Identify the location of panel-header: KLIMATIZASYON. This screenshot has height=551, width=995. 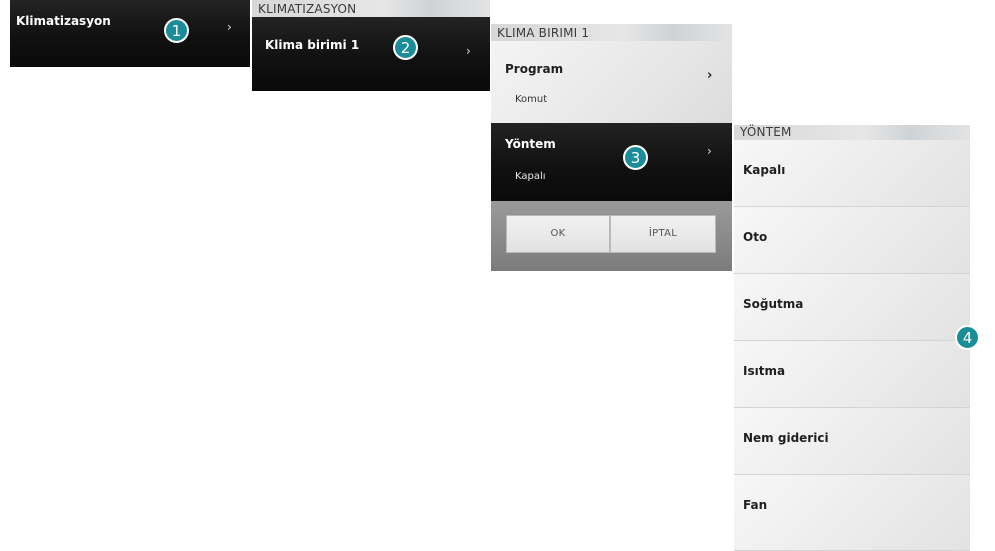
(371, 8).